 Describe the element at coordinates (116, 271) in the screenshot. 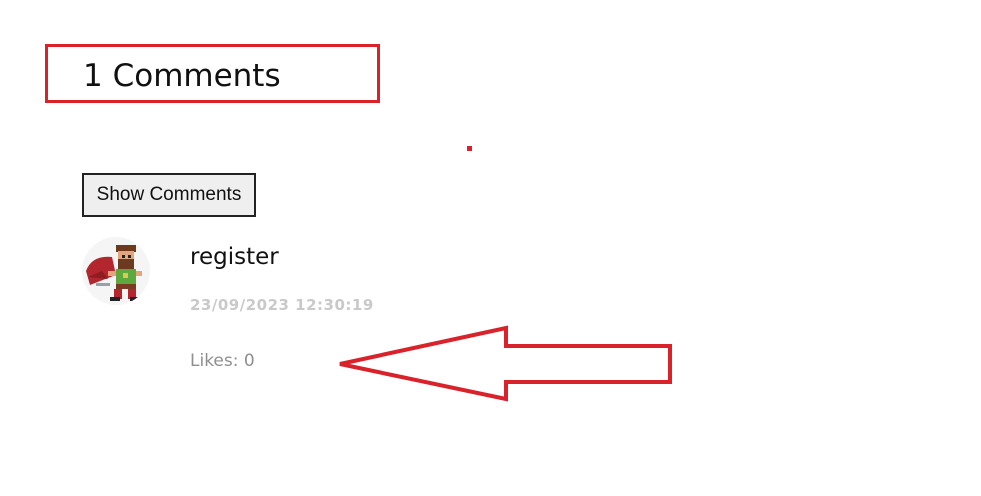

I see `pixel-hero-avatar-icon` at that location.